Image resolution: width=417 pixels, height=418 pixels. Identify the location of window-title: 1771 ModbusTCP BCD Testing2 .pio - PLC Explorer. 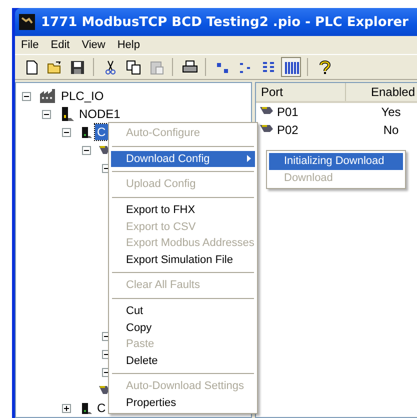
(224, 22).